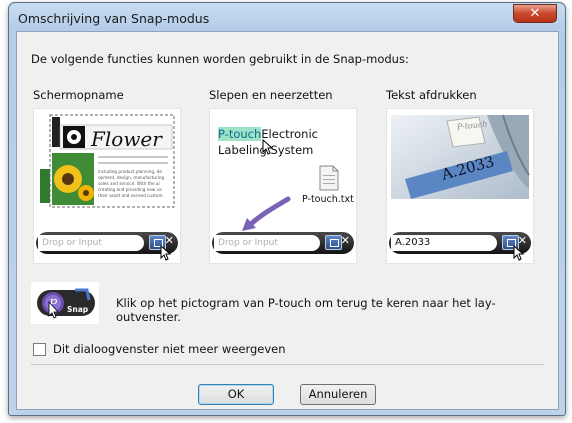 This screenshot has height=423, width=572. What do you see at coordinates (169, 349) in the screenshot?
I see `dont-show-again-label: Dit dialoogvenster niet meer weergeven` at bounding box center [169, 349].